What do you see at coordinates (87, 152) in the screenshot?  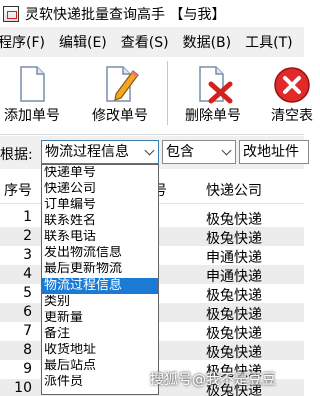 I see `filter-field-value: 物流过程信息` at bounding box center [87, 152].